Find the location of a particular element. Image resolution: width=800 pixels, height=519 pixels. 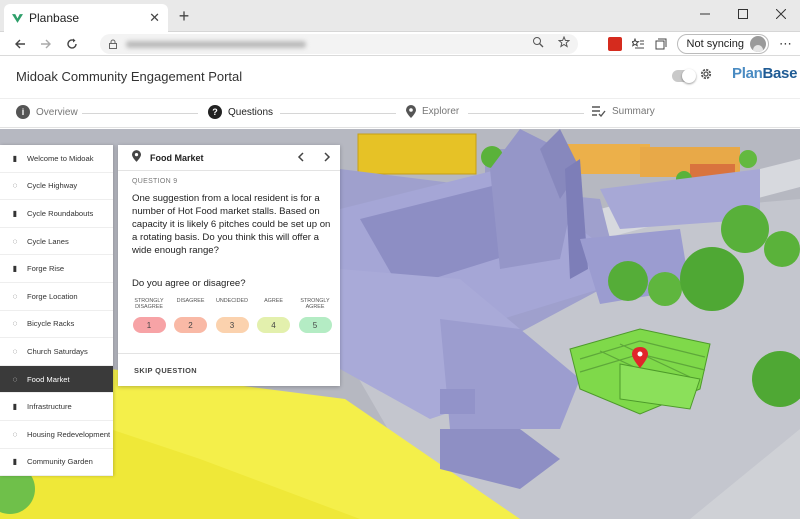

tab-title: Planbase is located at coordinates (54, 18).